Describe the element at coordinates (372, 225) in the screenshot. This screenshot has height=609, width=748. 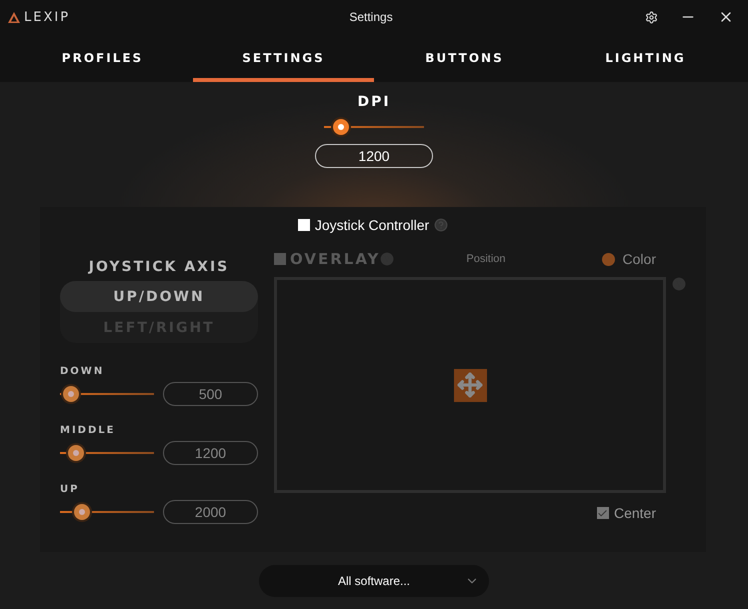
I see `joystick-controller-label: Joystick Controller` at that location.